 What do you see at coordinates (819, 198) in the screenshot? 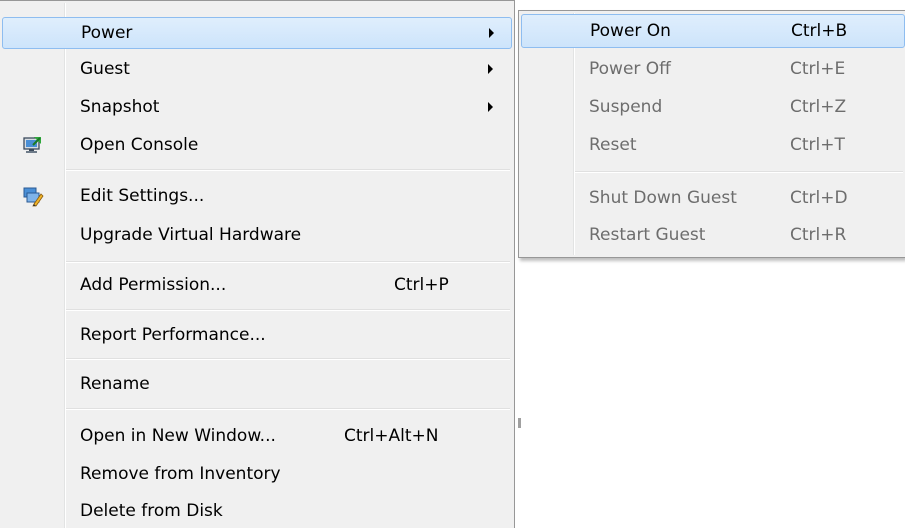
I see `submenu-item-shortcut: Ctrl+D` at bounding box center [819, 198].